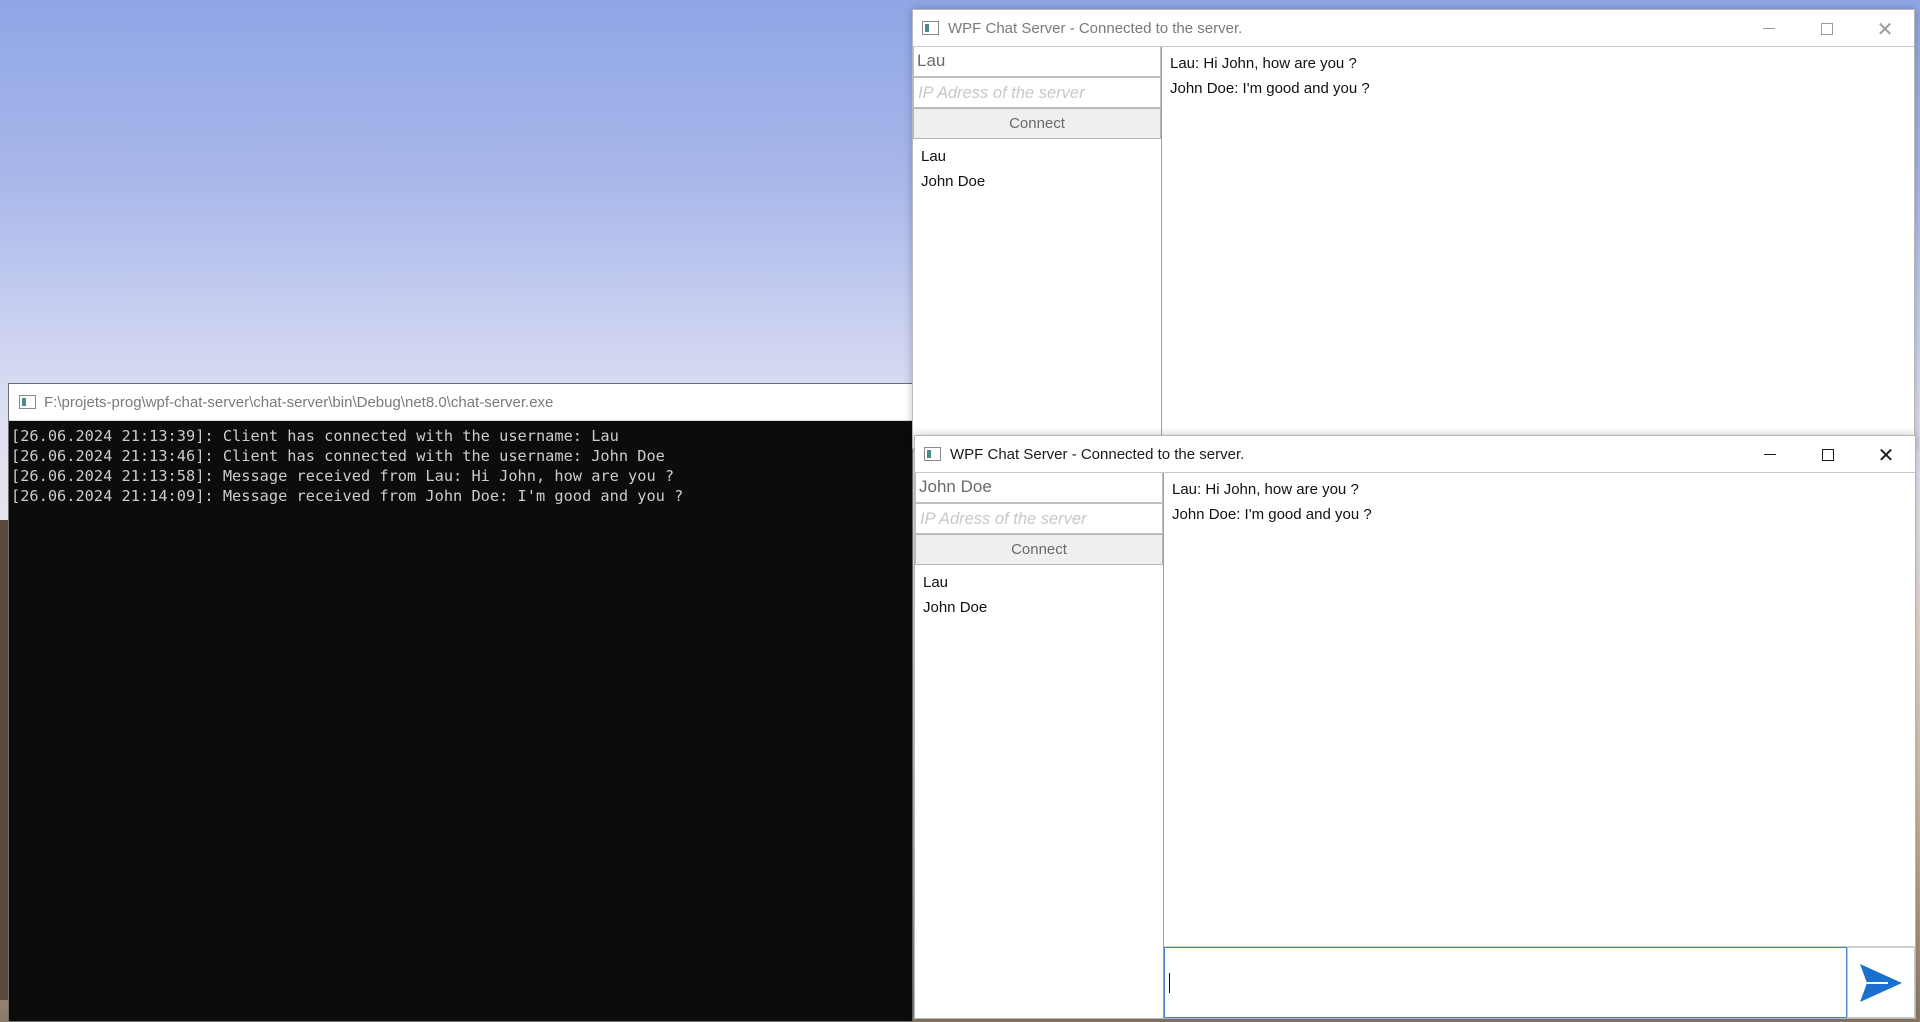 This screenshot has height=1022, width=1920. I want to click on username-input: John Doe, so click(1039, 488).